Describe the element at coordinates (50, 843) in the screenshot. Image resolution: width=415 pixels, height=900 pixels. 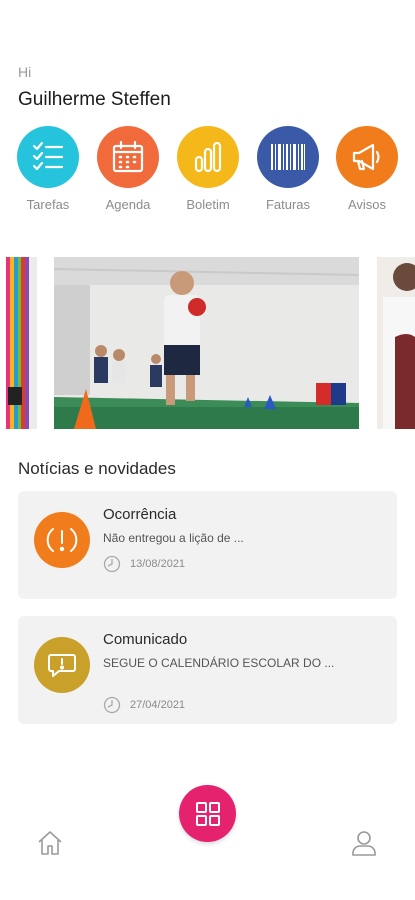
I see `home-icon` at that location.